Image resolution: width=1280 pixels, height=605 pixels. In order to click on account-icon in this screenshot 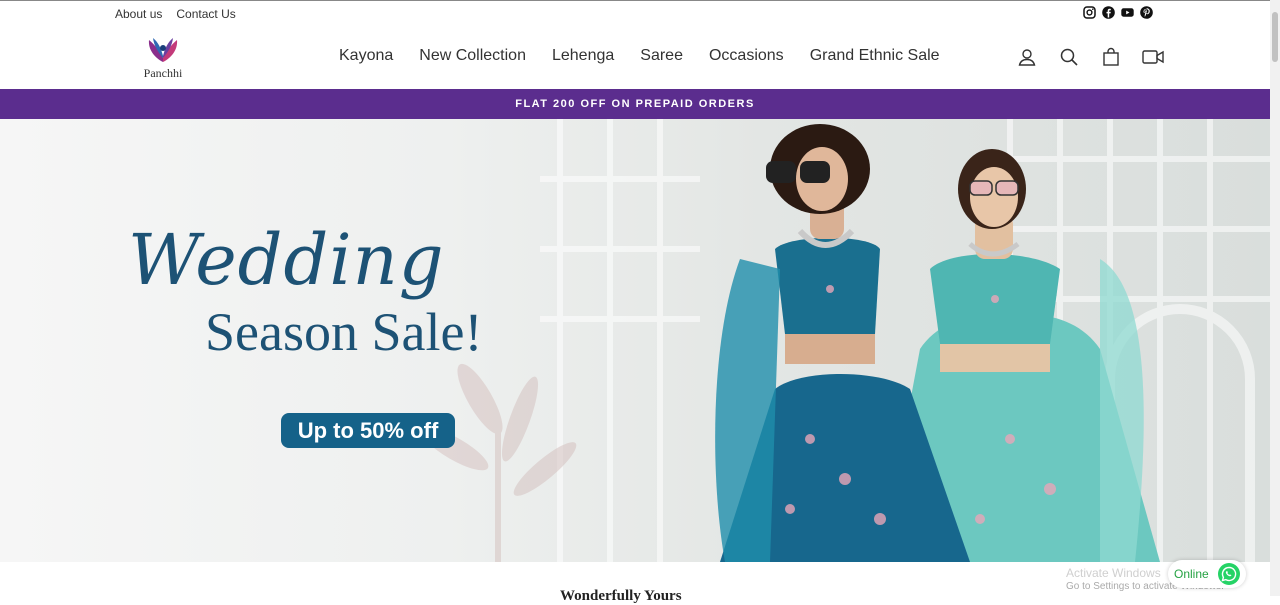, I will do `click(1027, 57)`.